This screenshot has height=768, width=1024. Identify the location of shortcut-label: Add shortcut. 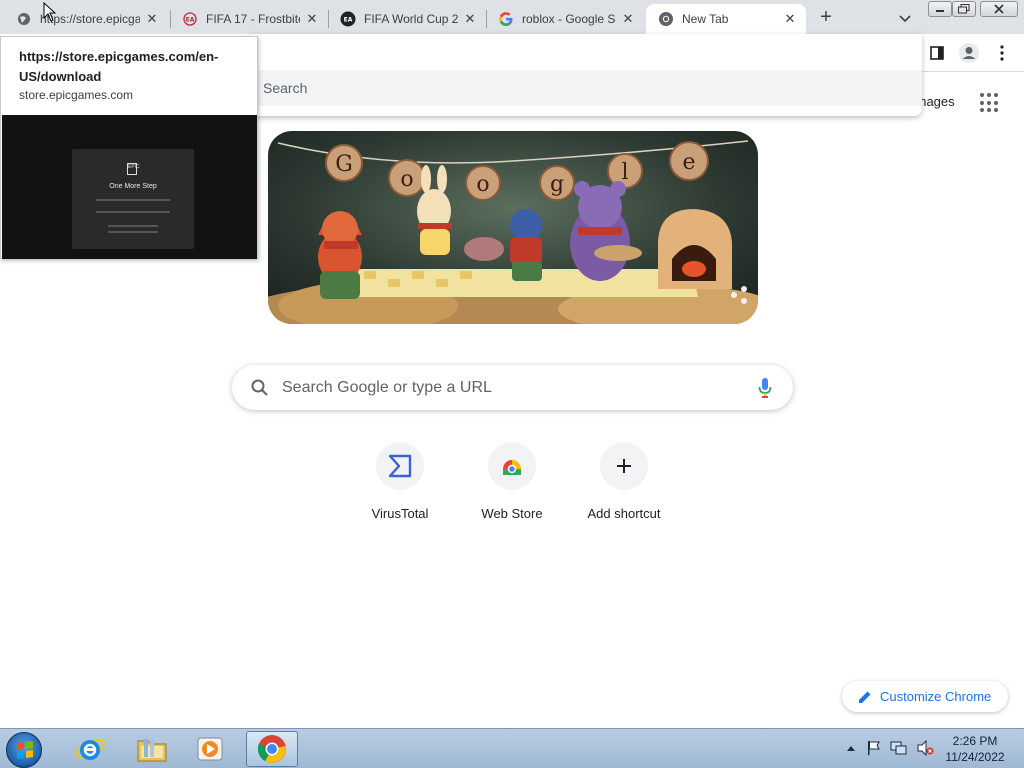
(624, 513).